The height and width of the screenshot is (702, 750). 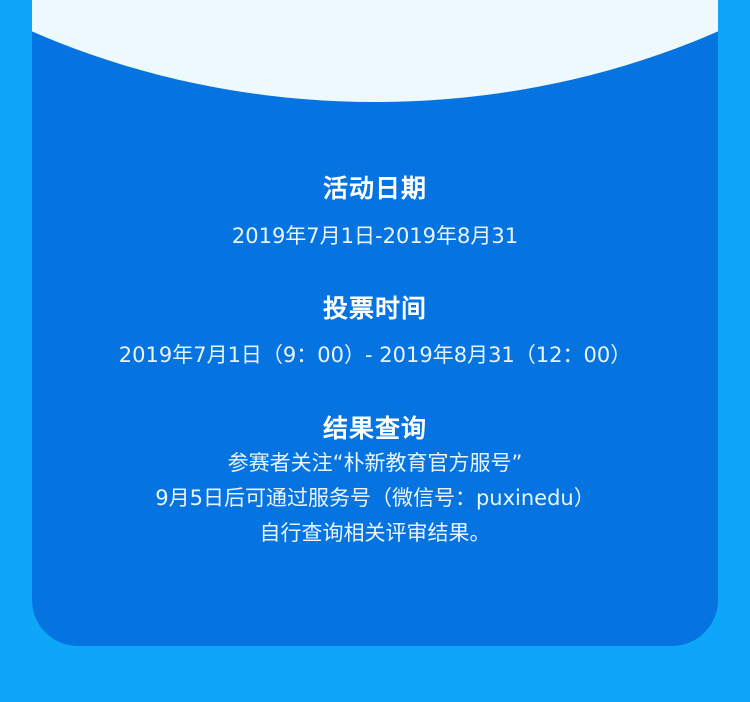 I want to click on result-query-title: 结果查询, so click(x=374, y=428).